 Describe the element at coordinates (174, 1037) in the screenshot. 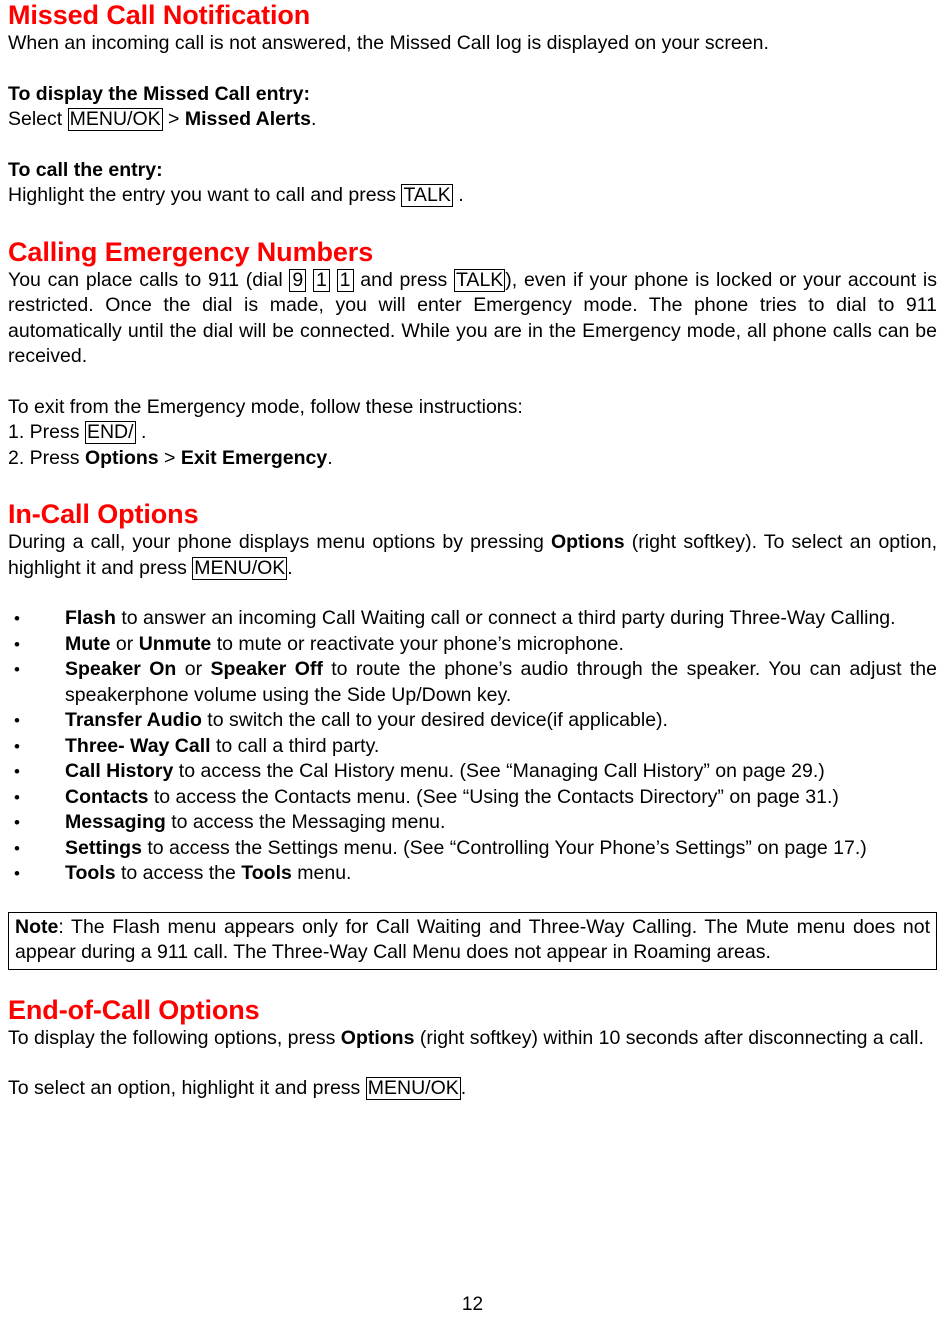

I see `text-endcall-part1: To display the following options, press` at that location.